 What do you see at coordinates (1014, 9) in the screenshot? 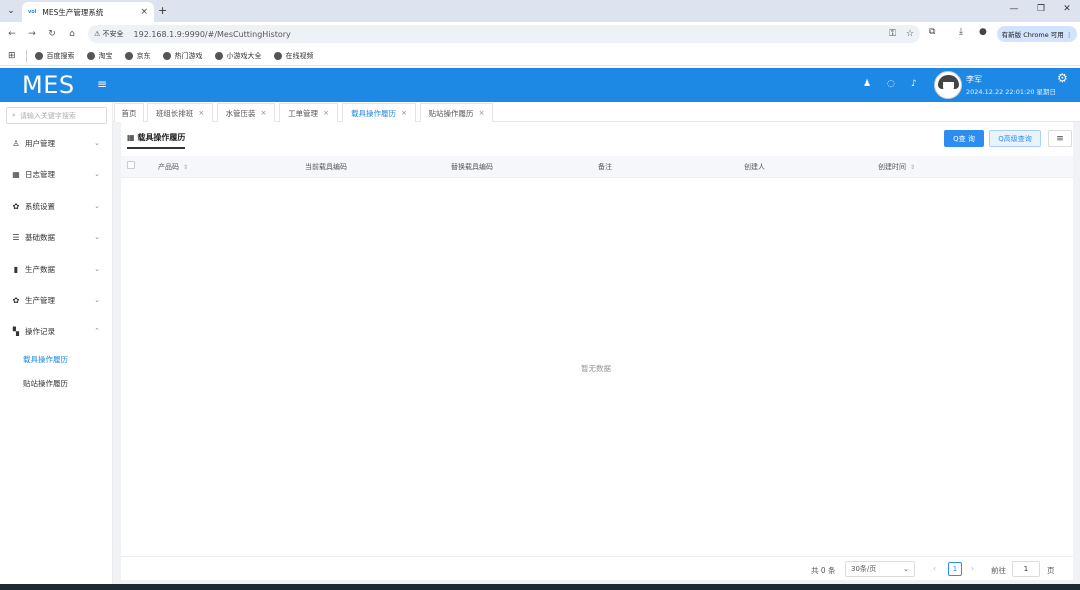
I see `minimize-icon: —` at bounding box center [1014, 9].